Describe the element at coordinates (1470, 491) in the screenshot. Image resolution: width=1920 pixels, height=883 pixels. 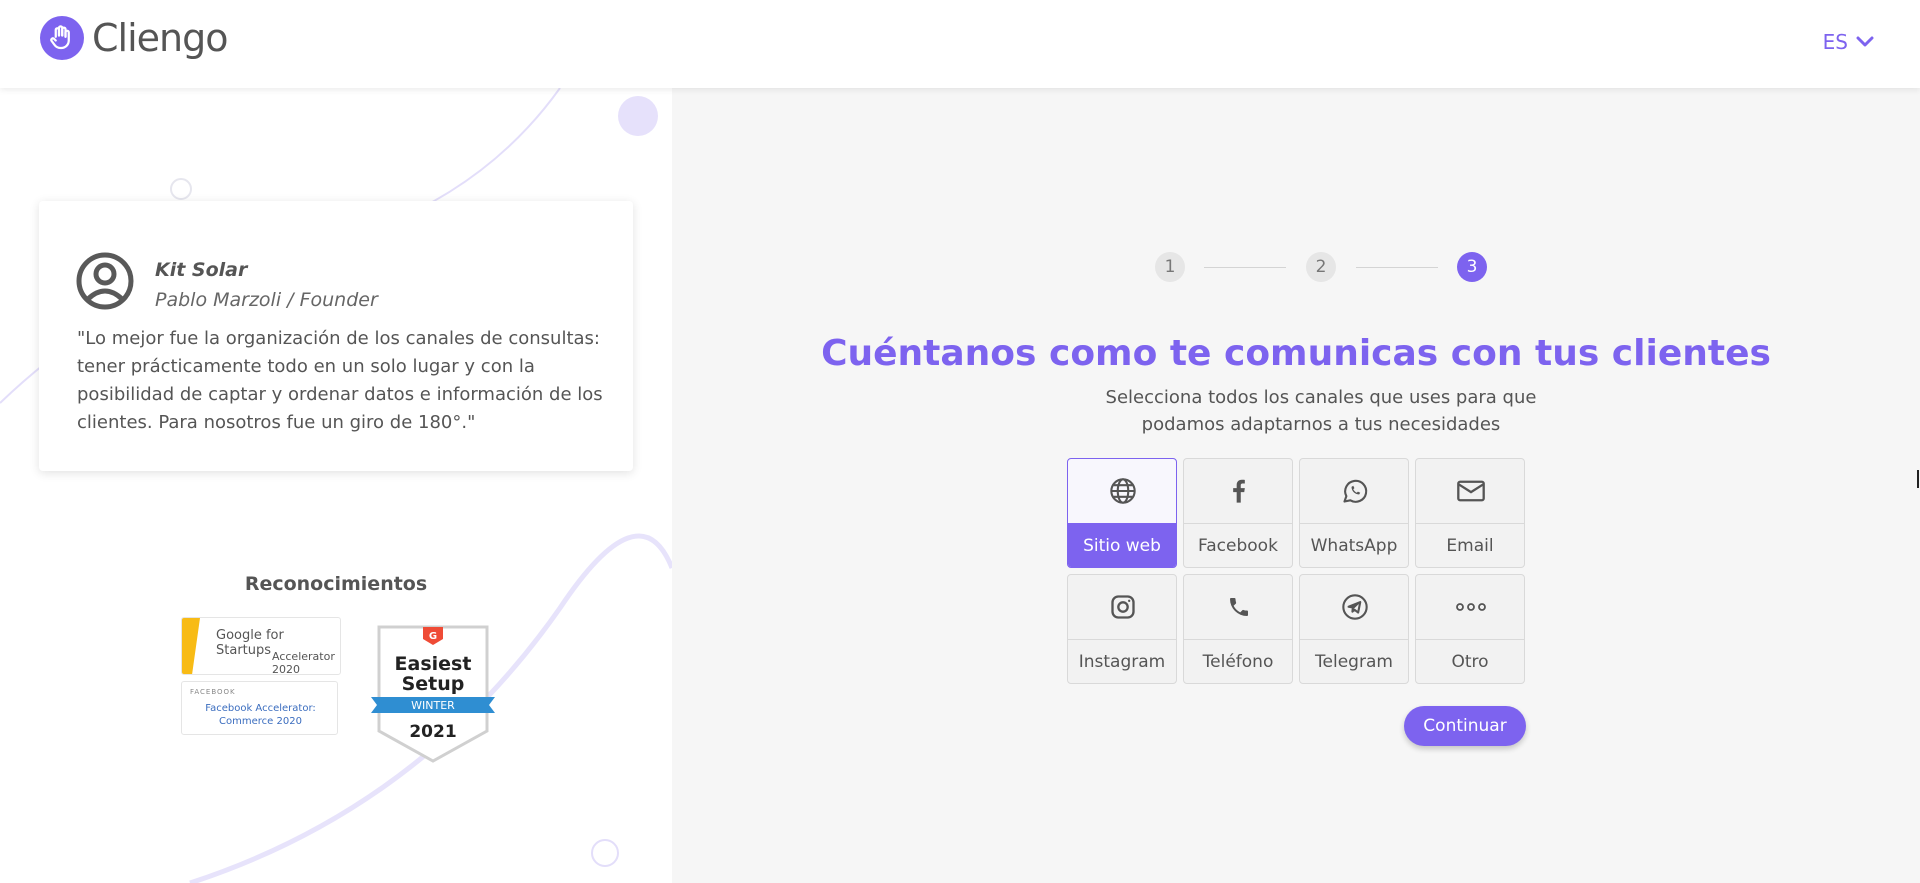
I see `email-icon` at that location.